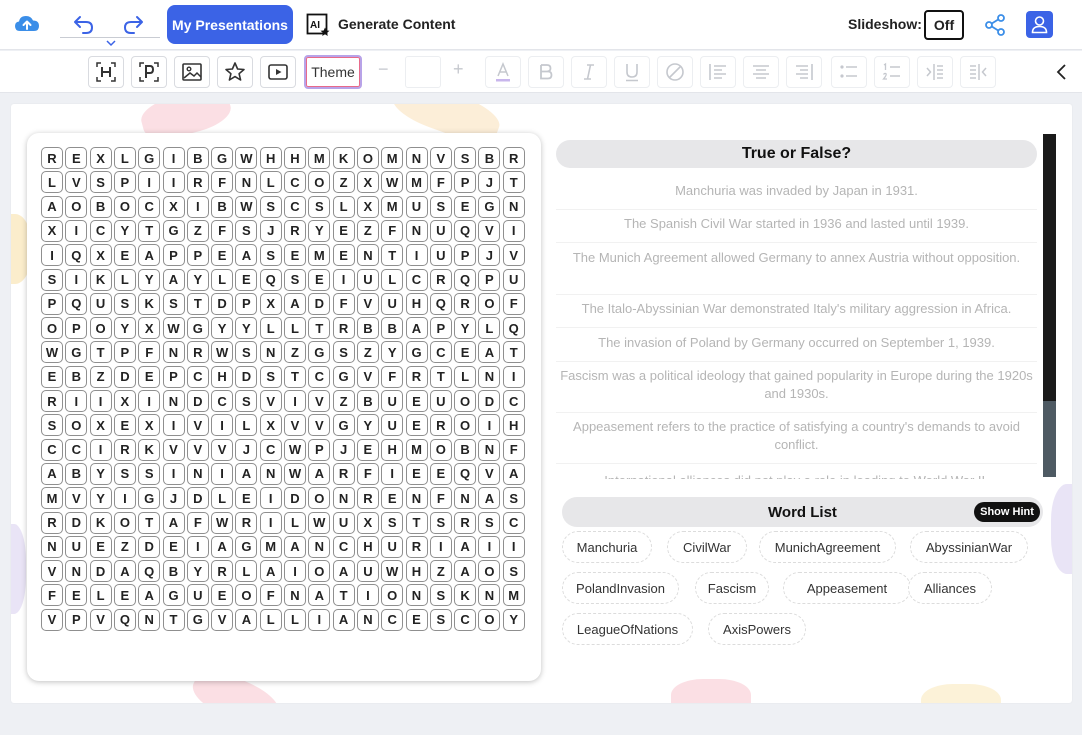  I want to click on word-chip: AbyssinianWar, so click(969, 547).